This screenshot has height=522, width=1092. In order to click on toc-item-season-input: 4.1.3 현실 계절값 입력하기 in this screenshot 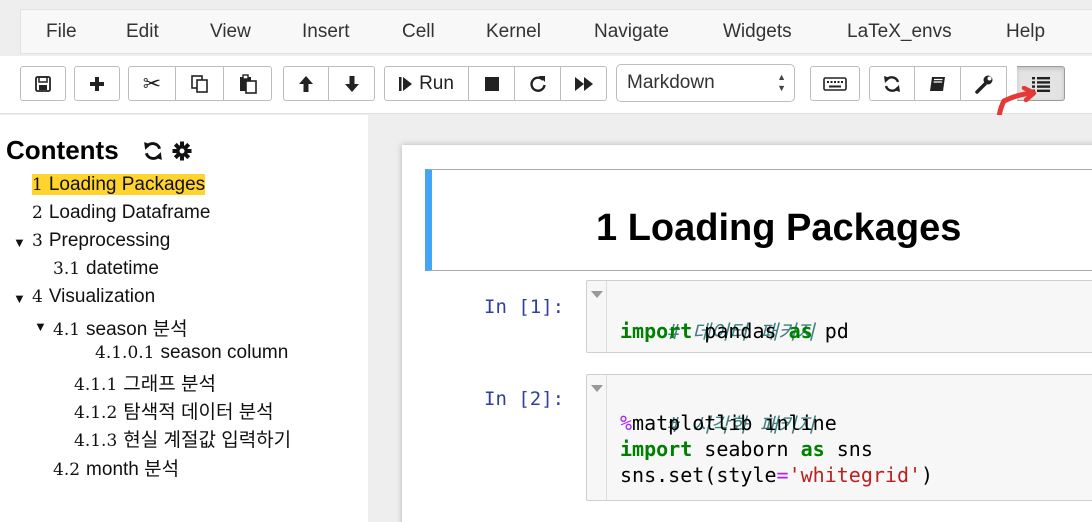, I will do `click(182, 438)`.